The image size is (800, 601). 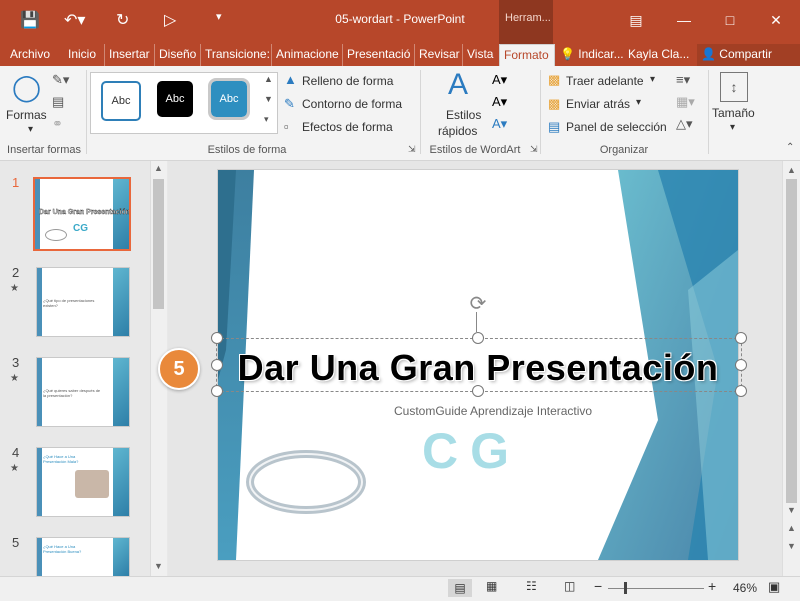 I want to click on wordart-launcher-icon: ⇲, so click(x=534, y=149).